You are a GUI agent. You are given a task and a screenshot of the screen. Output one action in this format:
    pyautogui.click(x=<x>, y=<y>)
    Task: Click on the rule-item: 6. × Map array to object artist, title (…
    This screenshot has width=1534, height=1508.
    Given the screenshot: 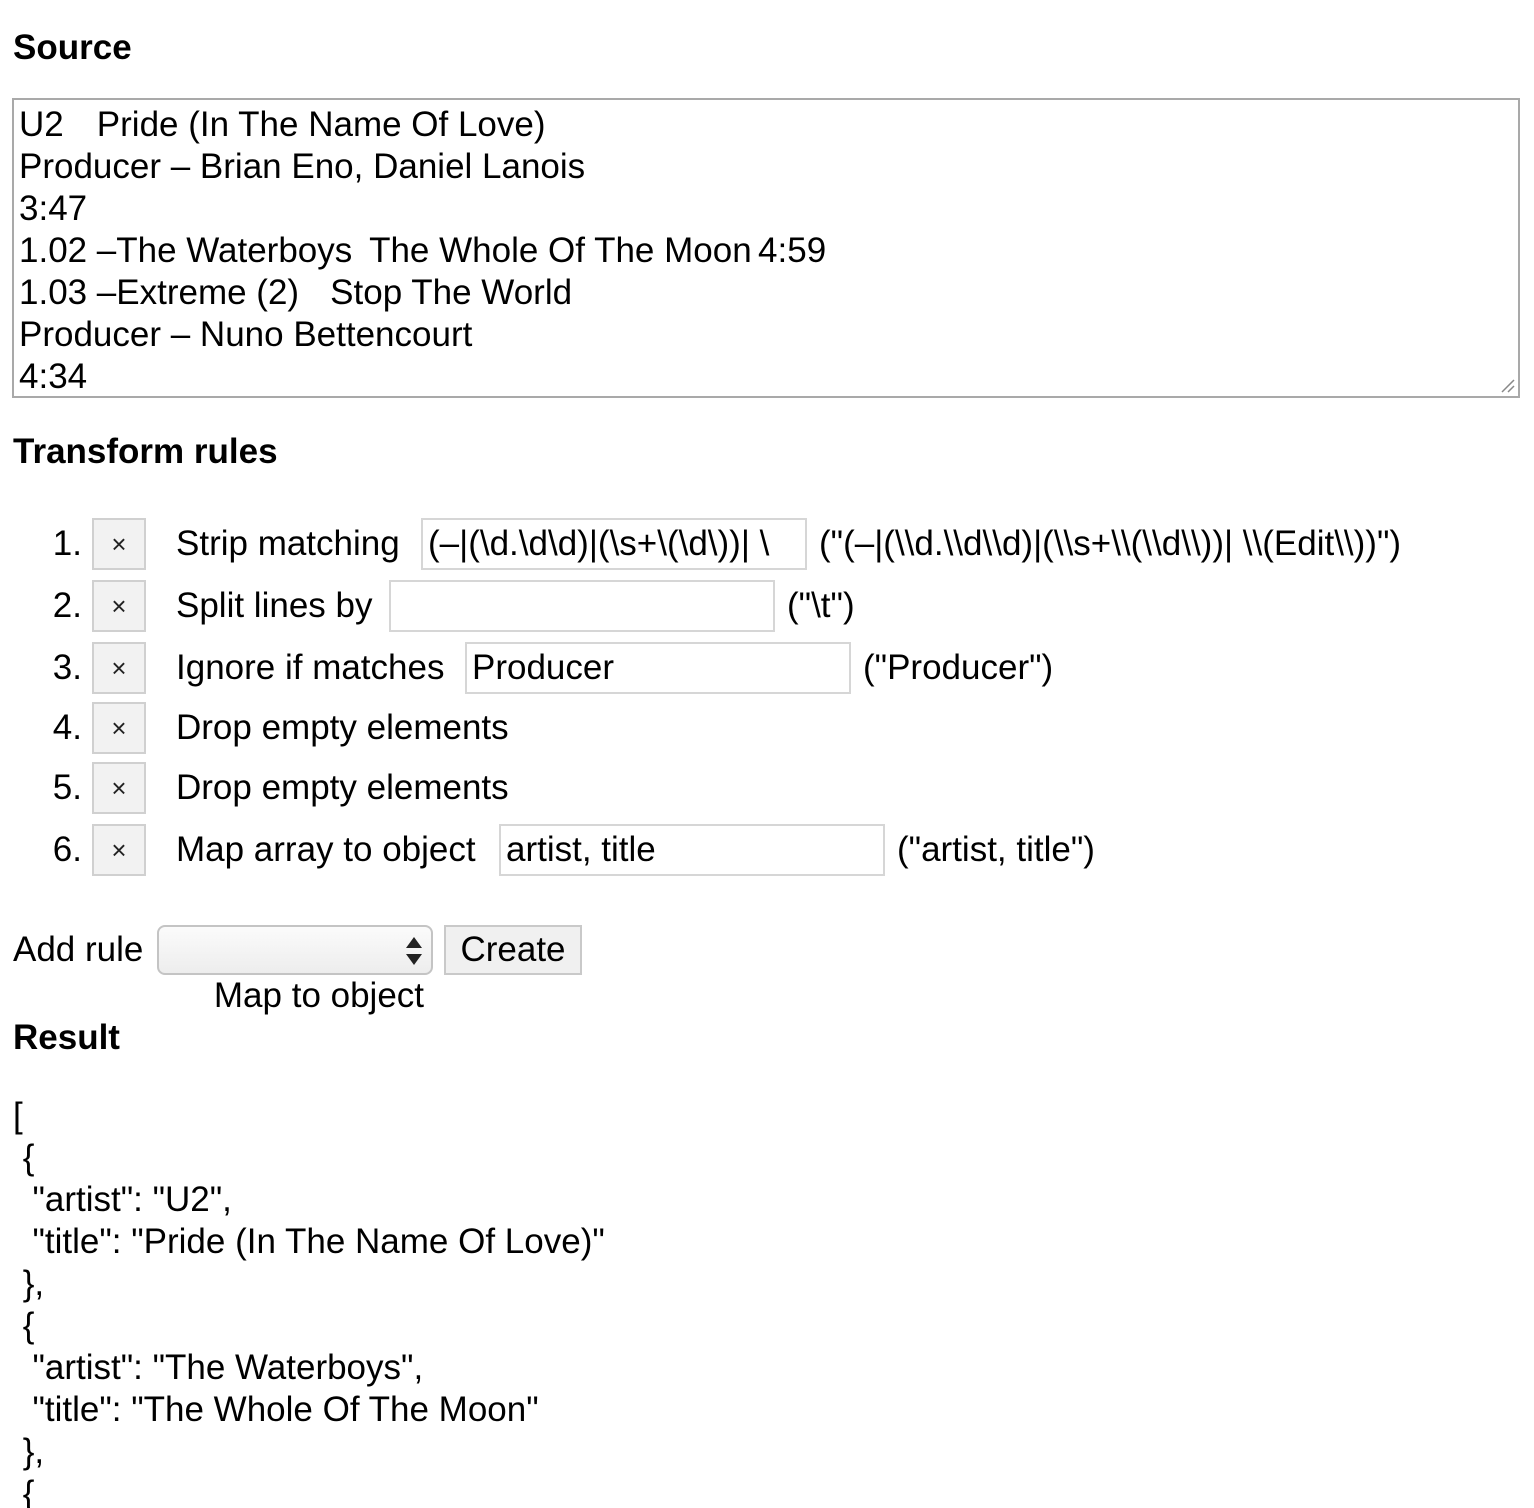 What is the action you would take?
    pyautogui.click(x=767, y=850)
    